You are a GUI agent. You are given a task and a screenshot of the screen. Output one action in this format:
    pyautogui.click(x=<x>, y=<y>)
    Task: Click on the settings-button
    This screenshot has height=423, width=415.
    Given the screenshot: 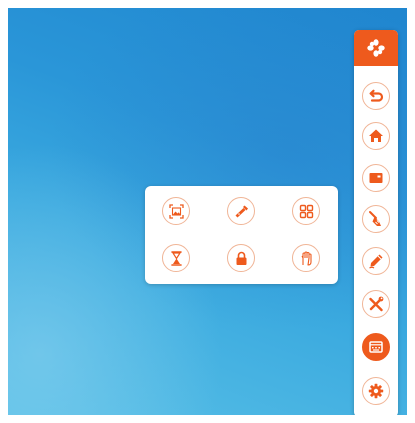 What is the action you would take?
    pyautogui.click(x=376, y=391)
    